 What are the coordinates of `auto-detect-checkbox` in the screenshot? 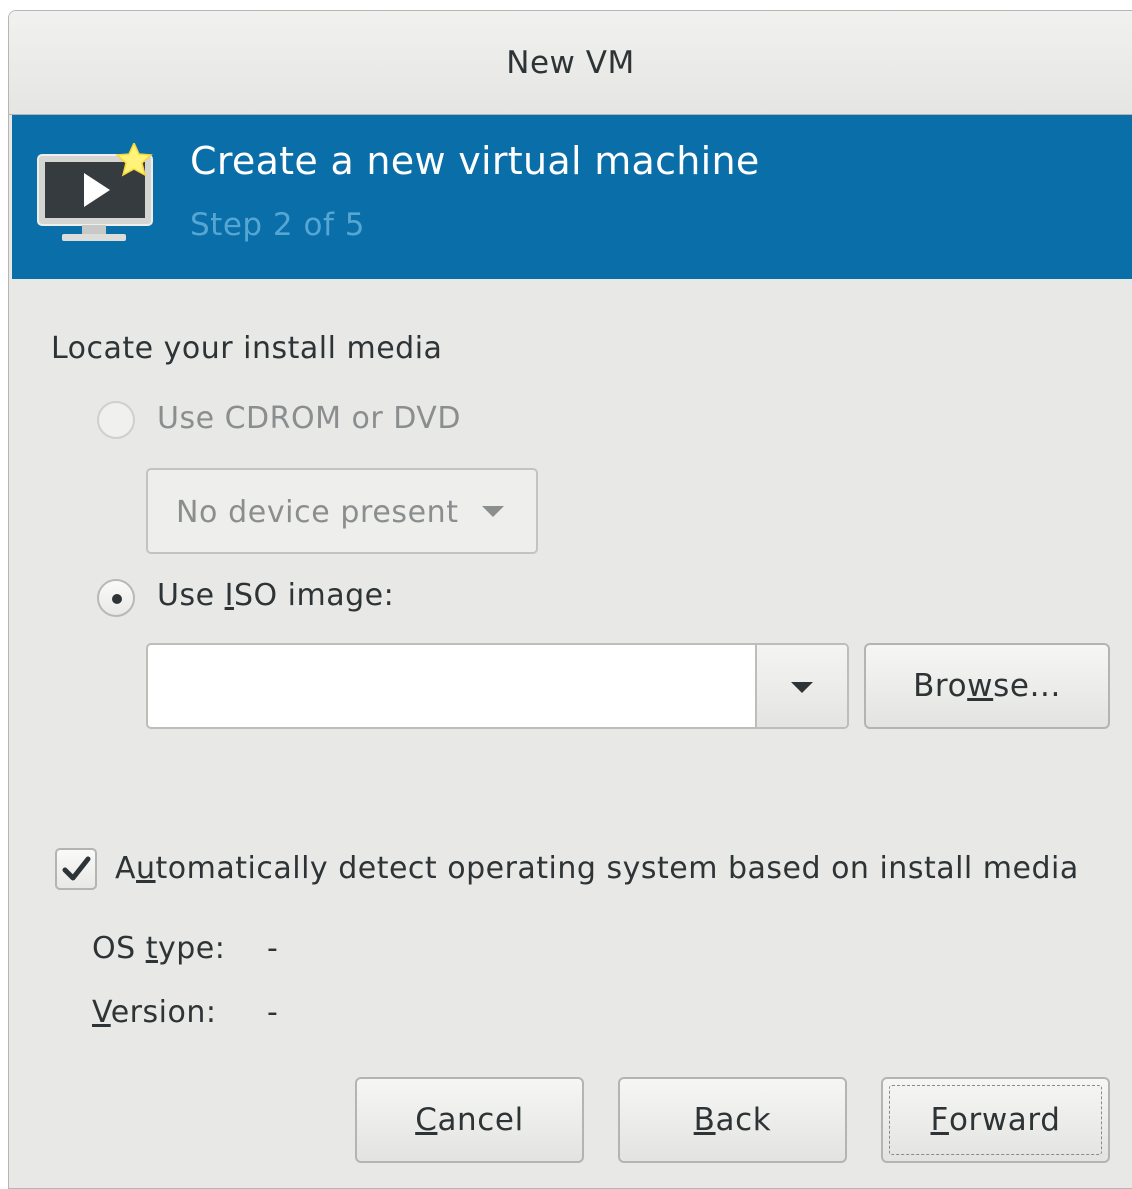 It's located at (76, 869).